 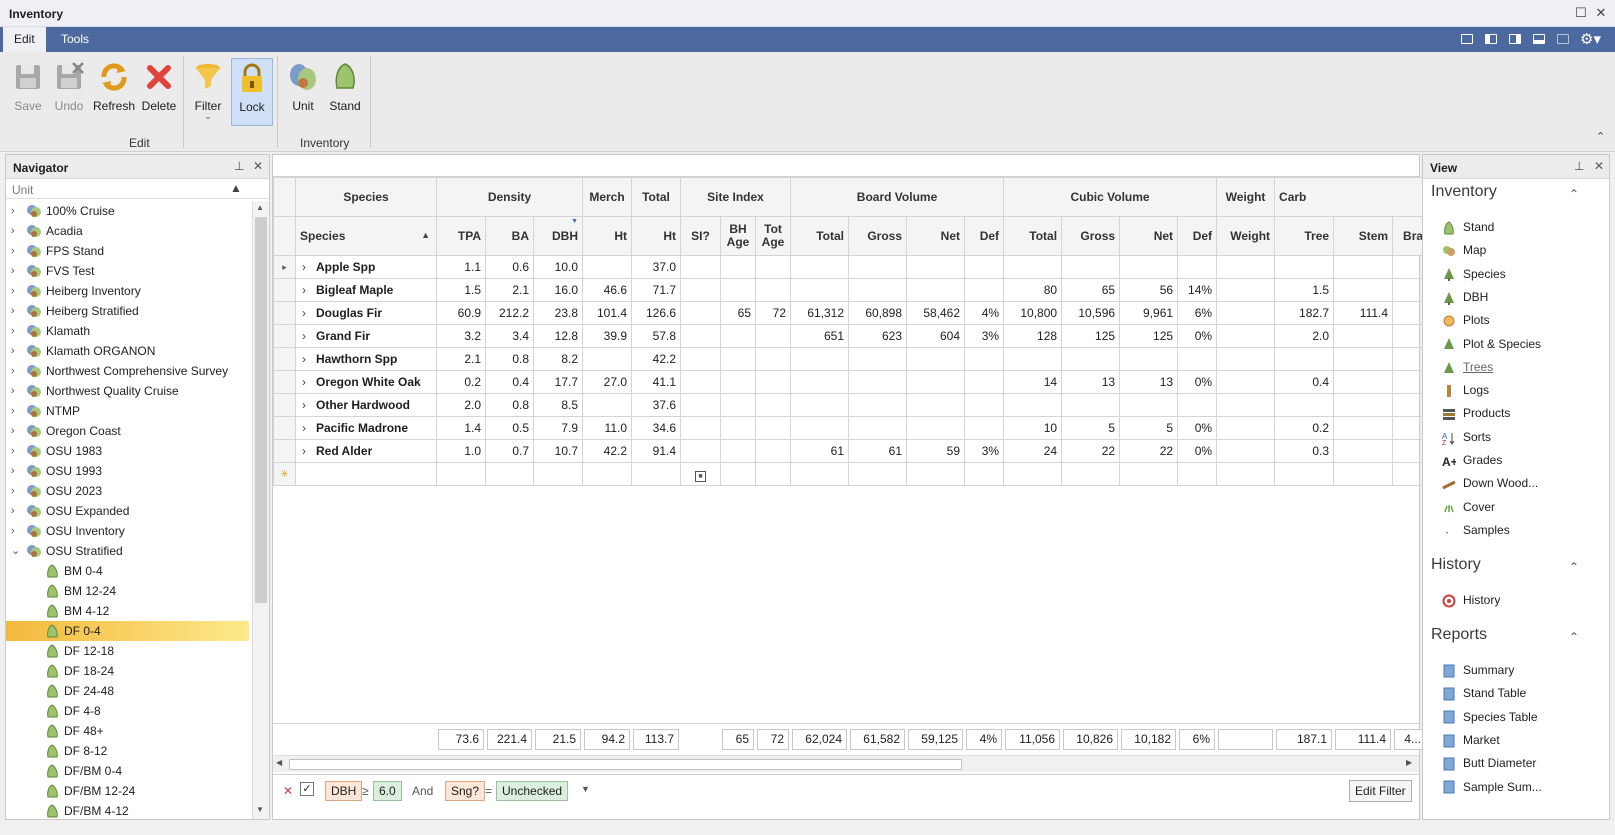 I want to click on delete-button: Delete, so click(x=159, y=92).